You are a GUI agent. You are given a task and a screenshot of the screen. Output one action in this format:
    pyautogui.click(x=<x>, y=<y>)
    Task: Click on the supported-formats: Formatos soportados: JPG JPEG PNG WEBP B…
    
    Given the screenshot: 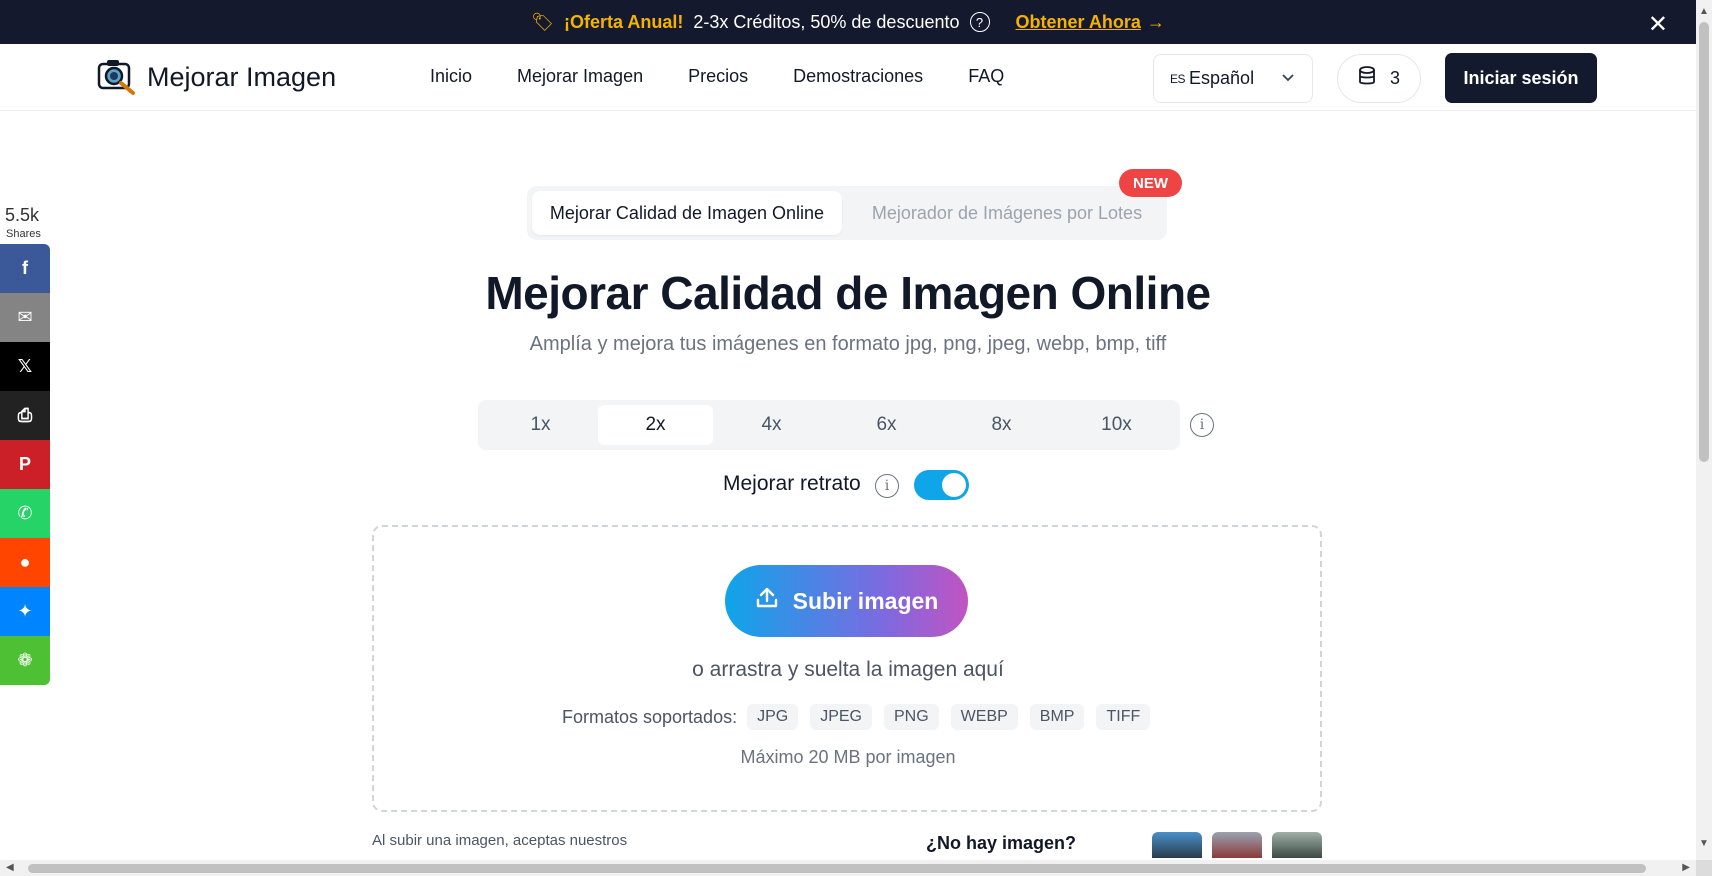 What is the action you would take?
    pyautogui.click(x=862, y=717)
    